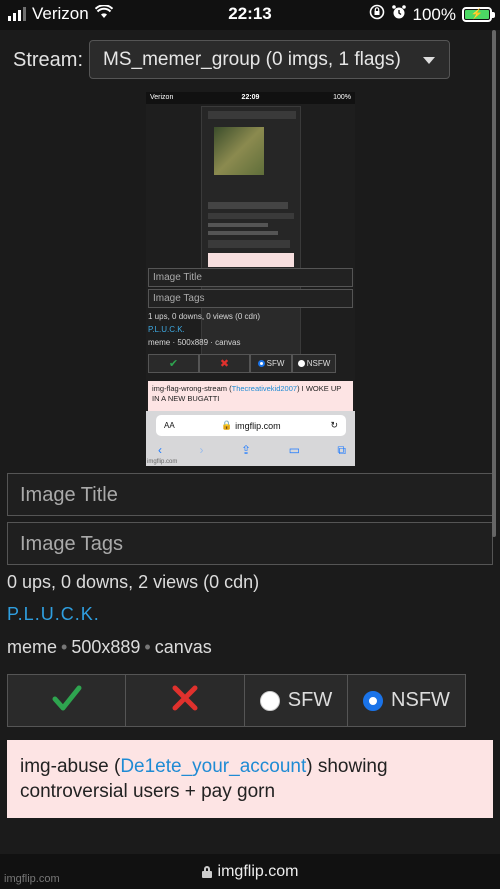 The image size is (500, 889). What do you see at coordinates (32, 879) in the screenshot?
I see `imgflip-watermark: imgflip.com` at bounding box center [32, 879].